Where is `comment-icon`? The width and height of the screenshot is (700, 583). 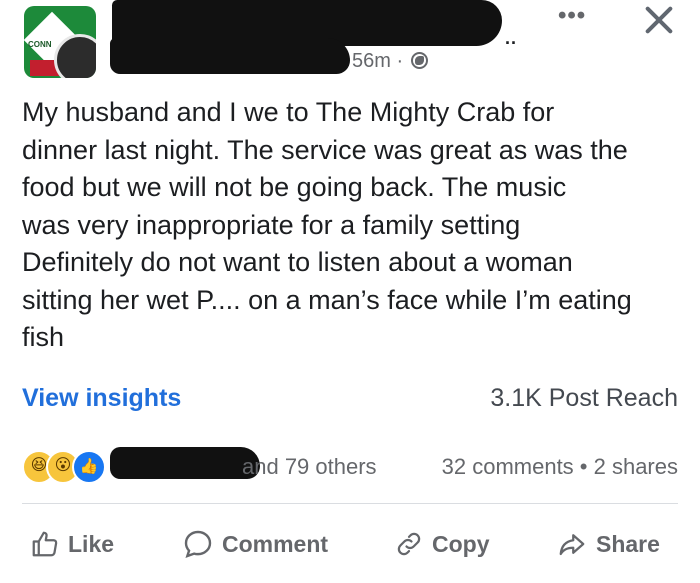 comment-icon is located at coordinates (198, 544).